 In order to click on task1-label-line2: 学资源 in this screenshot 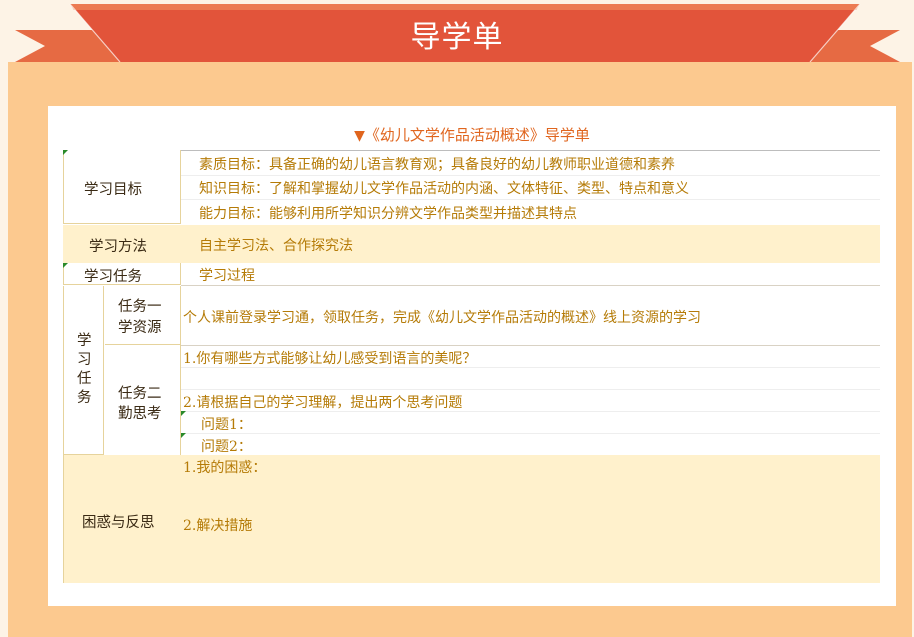, I will do `click(140, 328)`.